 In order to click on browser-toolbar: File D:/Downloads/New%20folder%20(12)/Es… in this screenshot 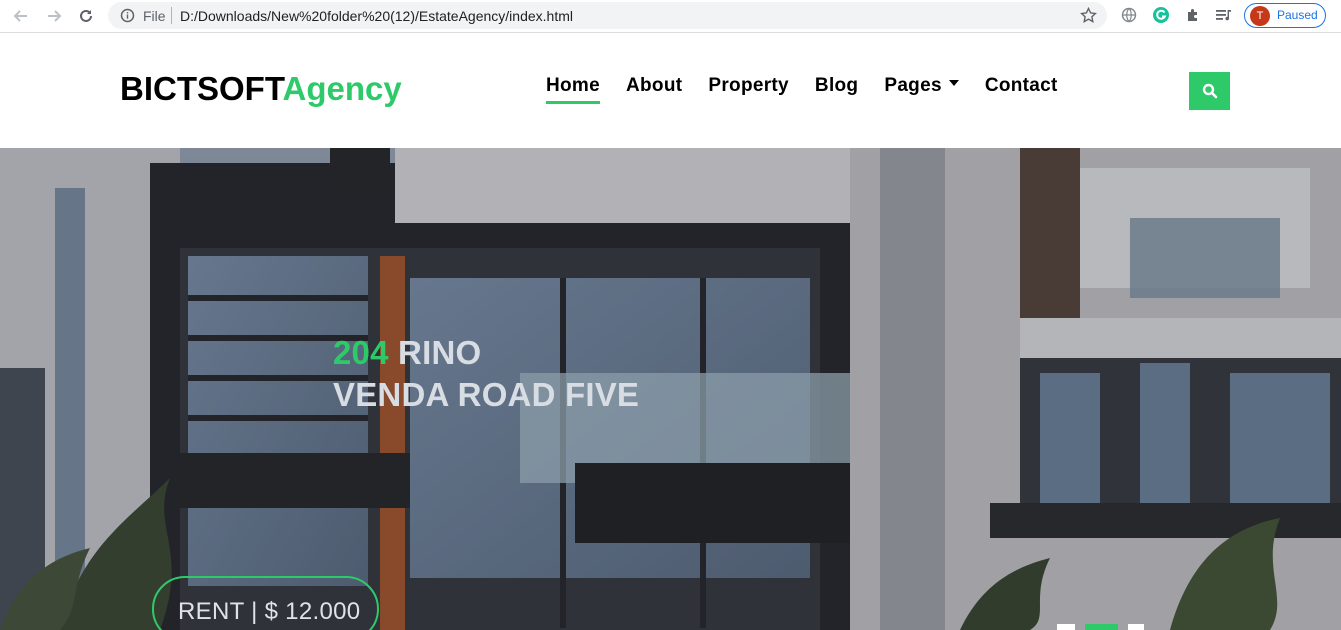, I will do `click(670, 16)`.